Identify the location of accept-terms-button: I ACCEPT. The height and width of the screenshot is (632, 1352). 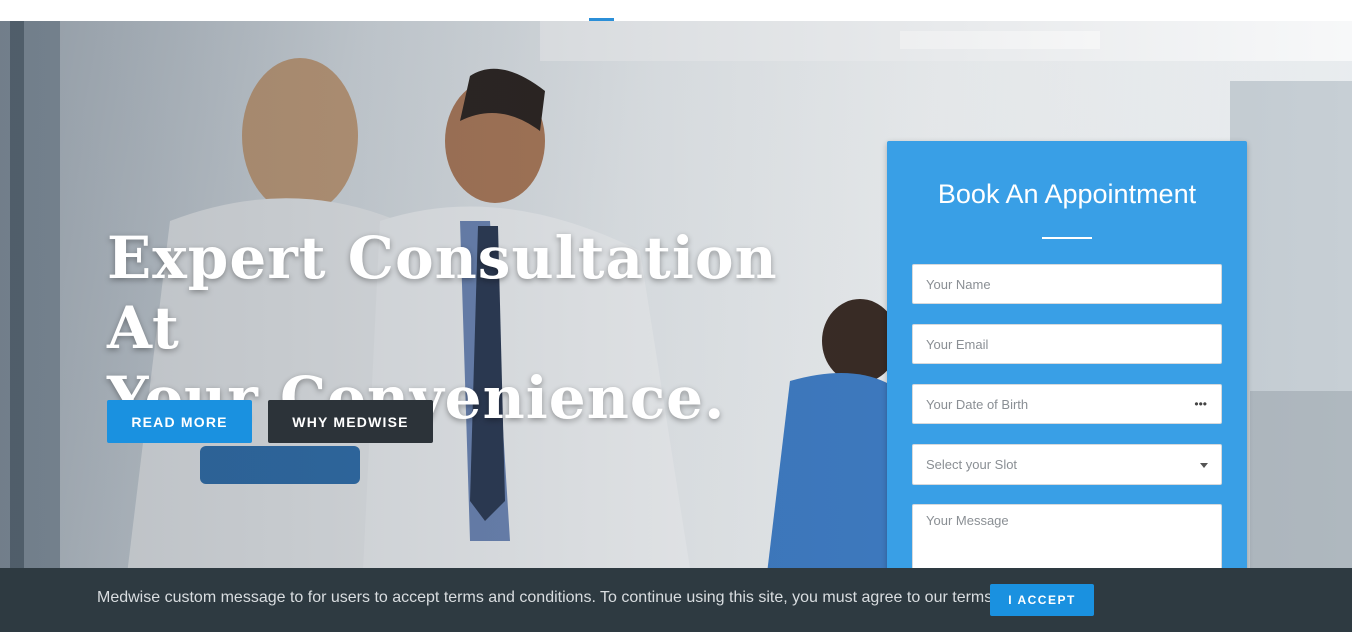
(1042, 600).